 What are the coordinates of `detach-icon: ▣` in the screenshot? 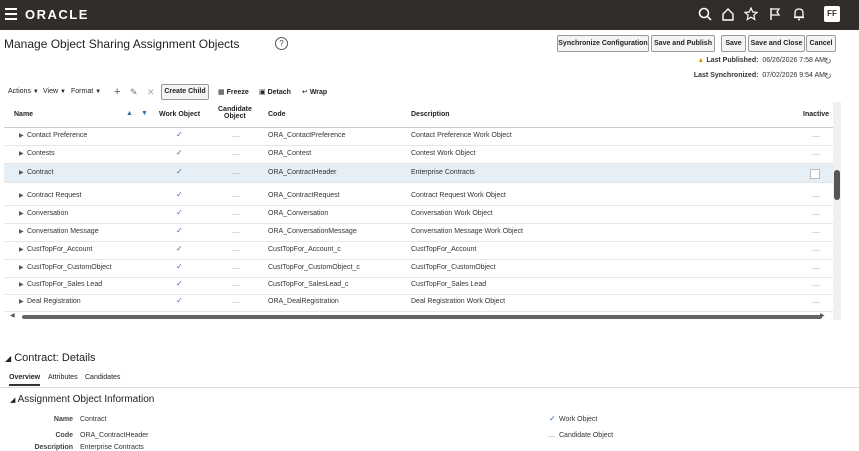 It's located at (262, 92).